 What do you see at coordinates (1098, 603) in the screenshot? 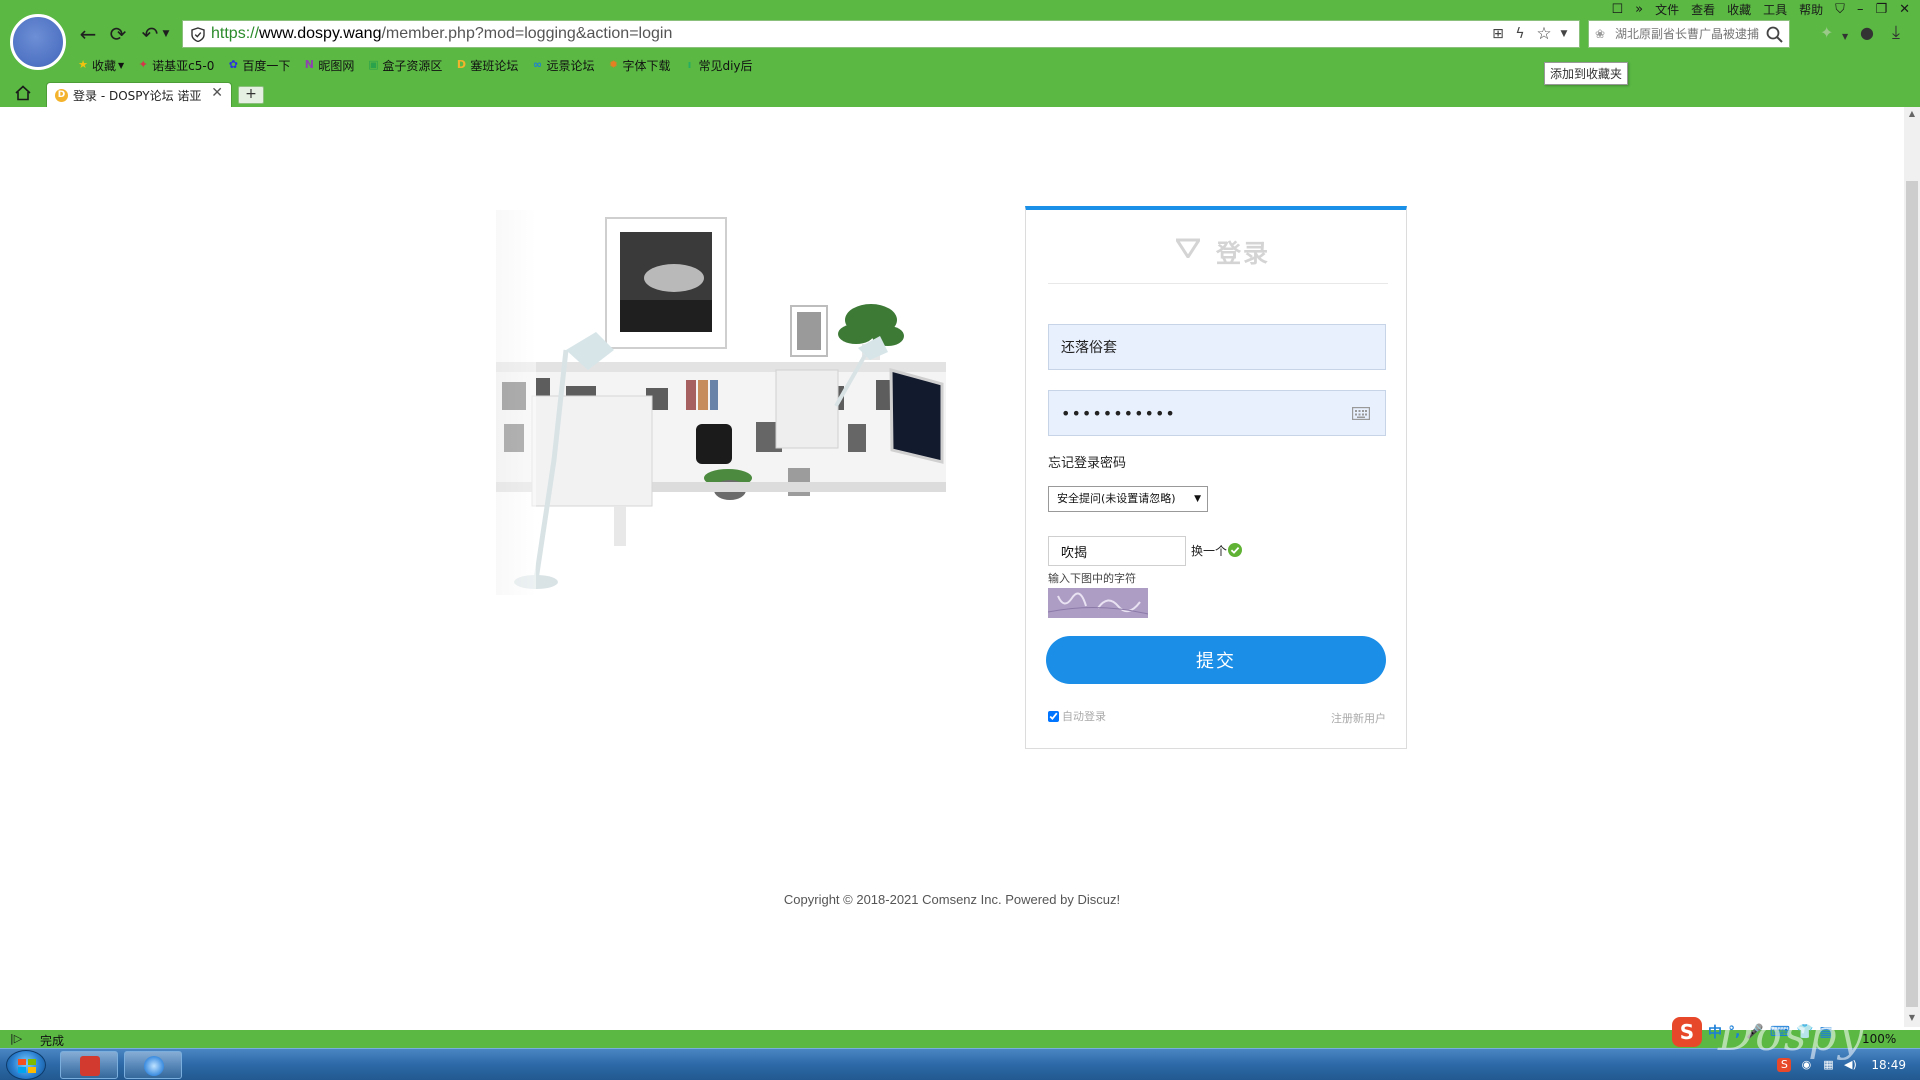
I see `captcha-image` at bounding box center [1098, 603].